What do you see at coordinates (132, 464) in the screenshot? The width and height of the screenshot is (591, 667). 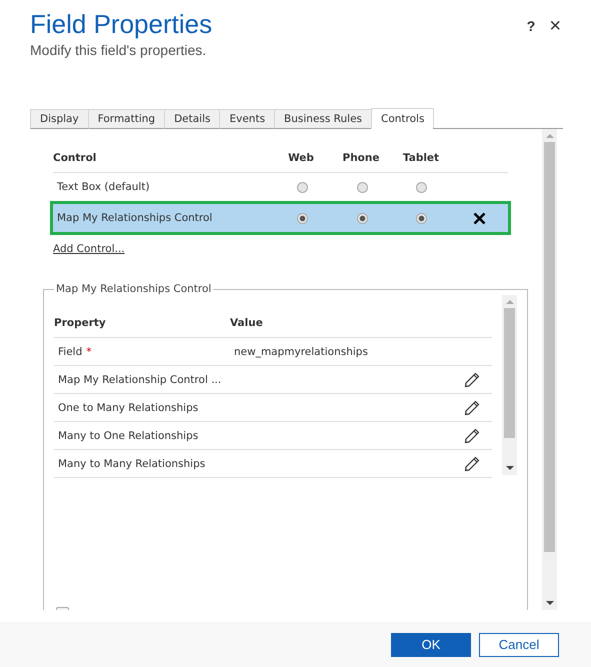 I see `property-name: Many to Many Relationships` at bounding box center [132, 464].